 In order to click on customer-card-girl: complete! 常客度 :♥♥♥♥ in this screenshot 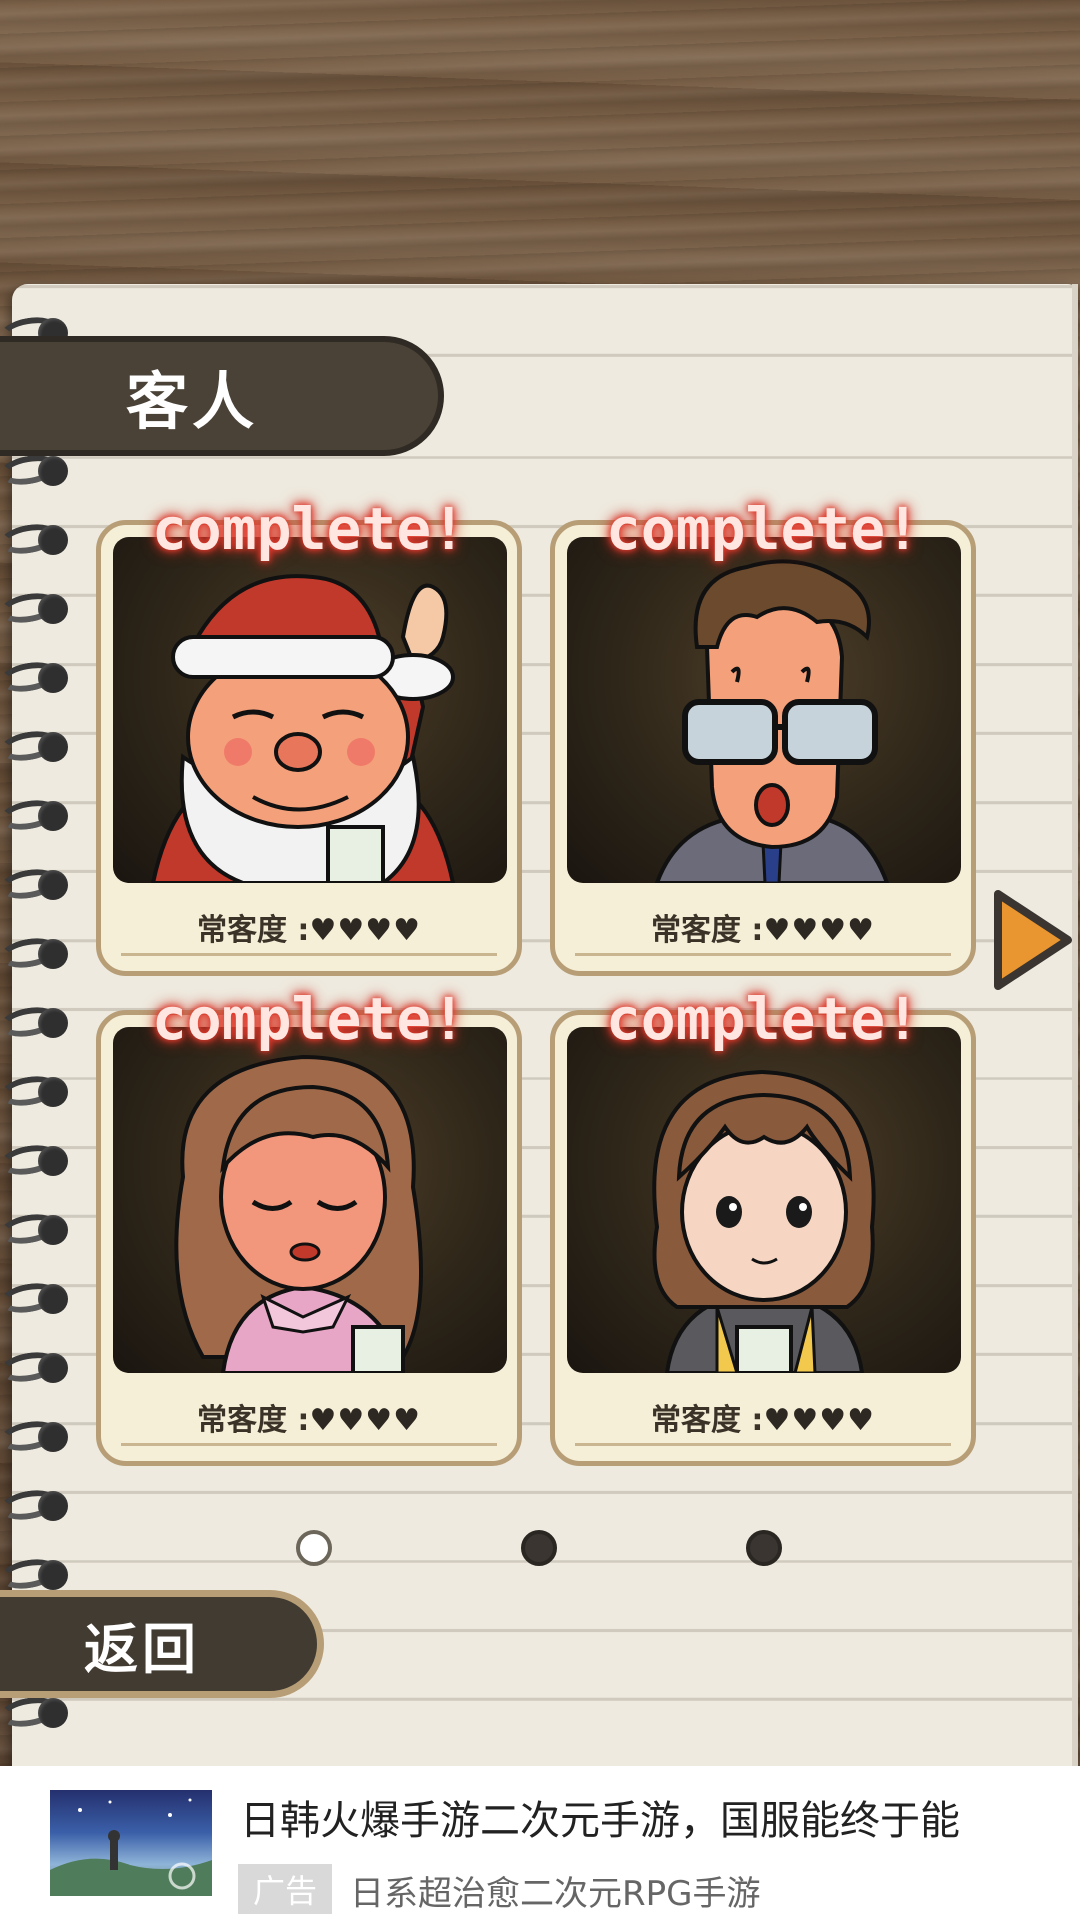, I will do `click(763, 1225)`.